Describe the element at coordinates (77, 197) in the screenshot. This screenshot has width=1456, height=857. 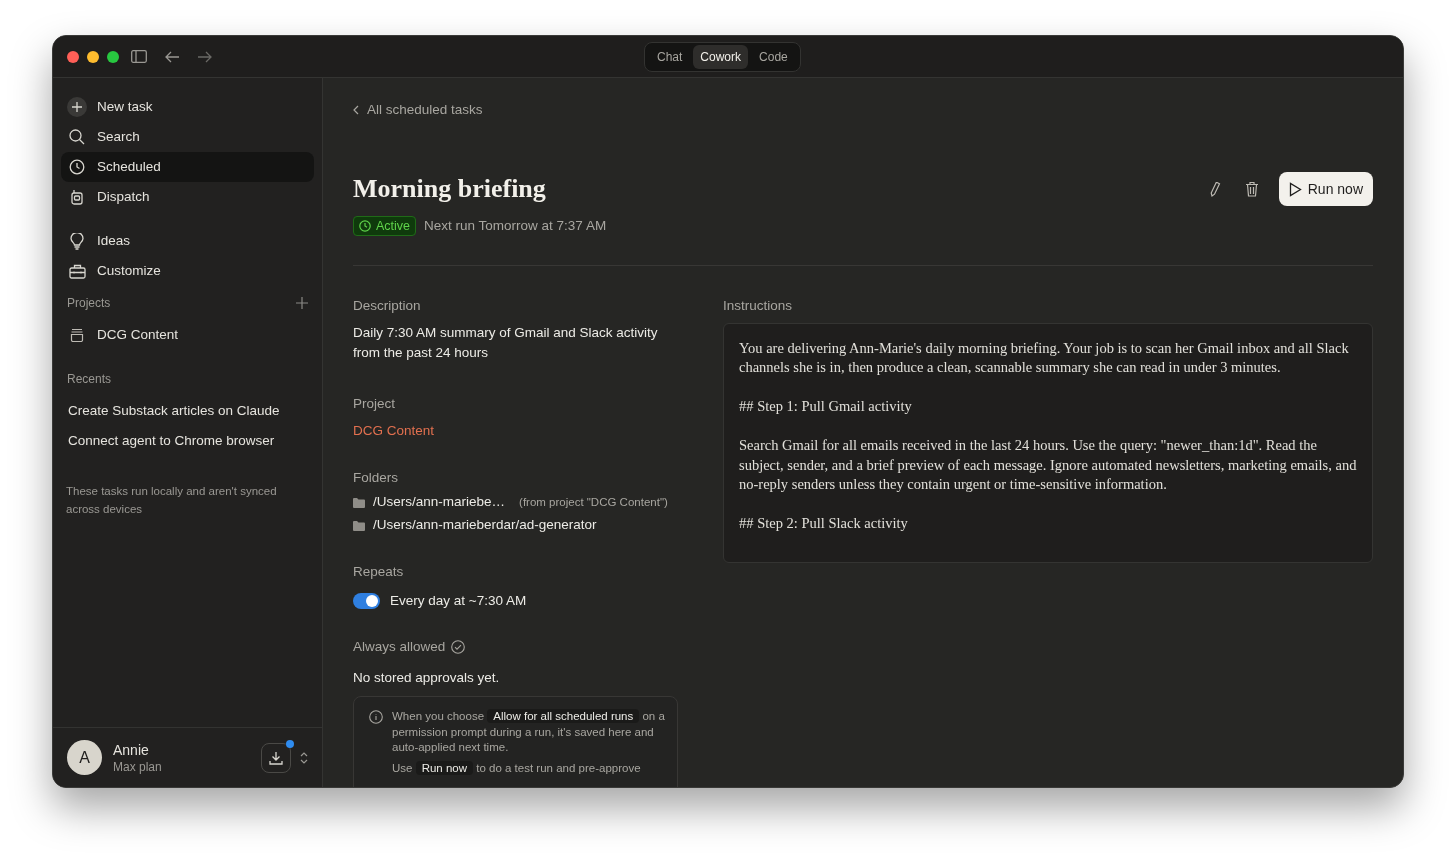
I see `walkie-talkie-icon` at that location.